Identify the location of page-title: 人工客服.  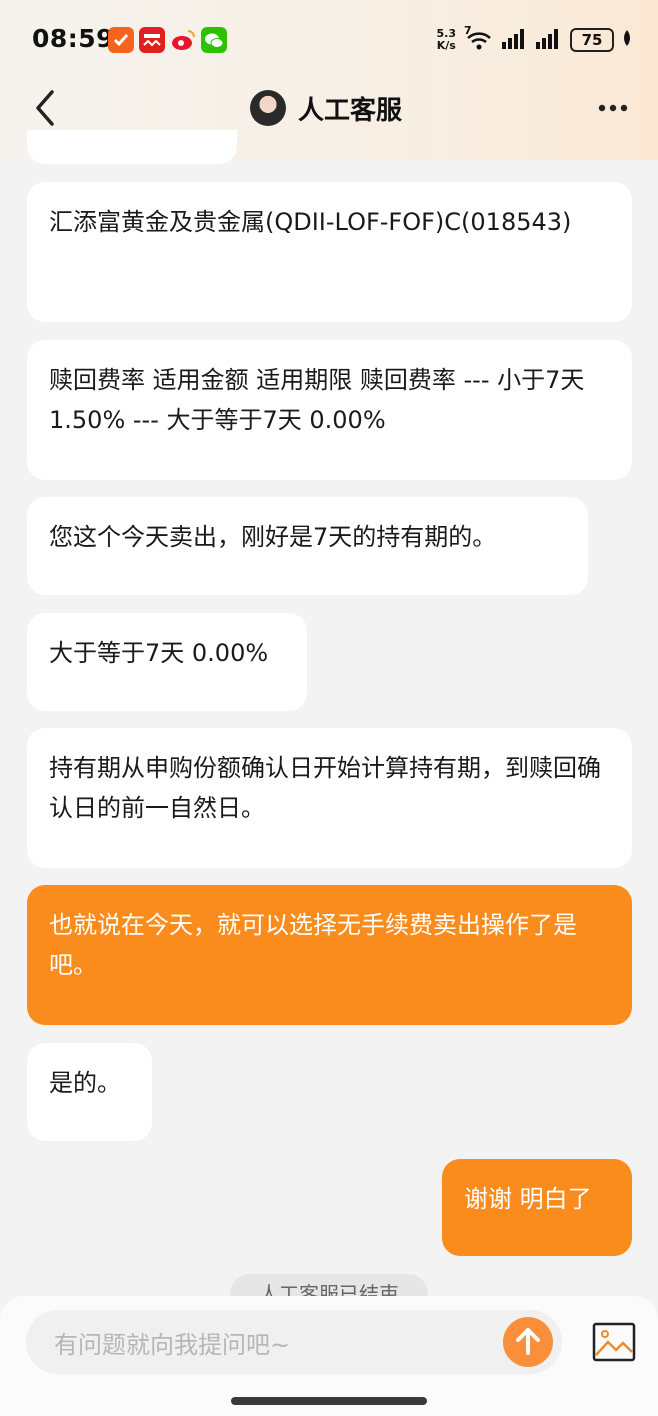
(350, 110).